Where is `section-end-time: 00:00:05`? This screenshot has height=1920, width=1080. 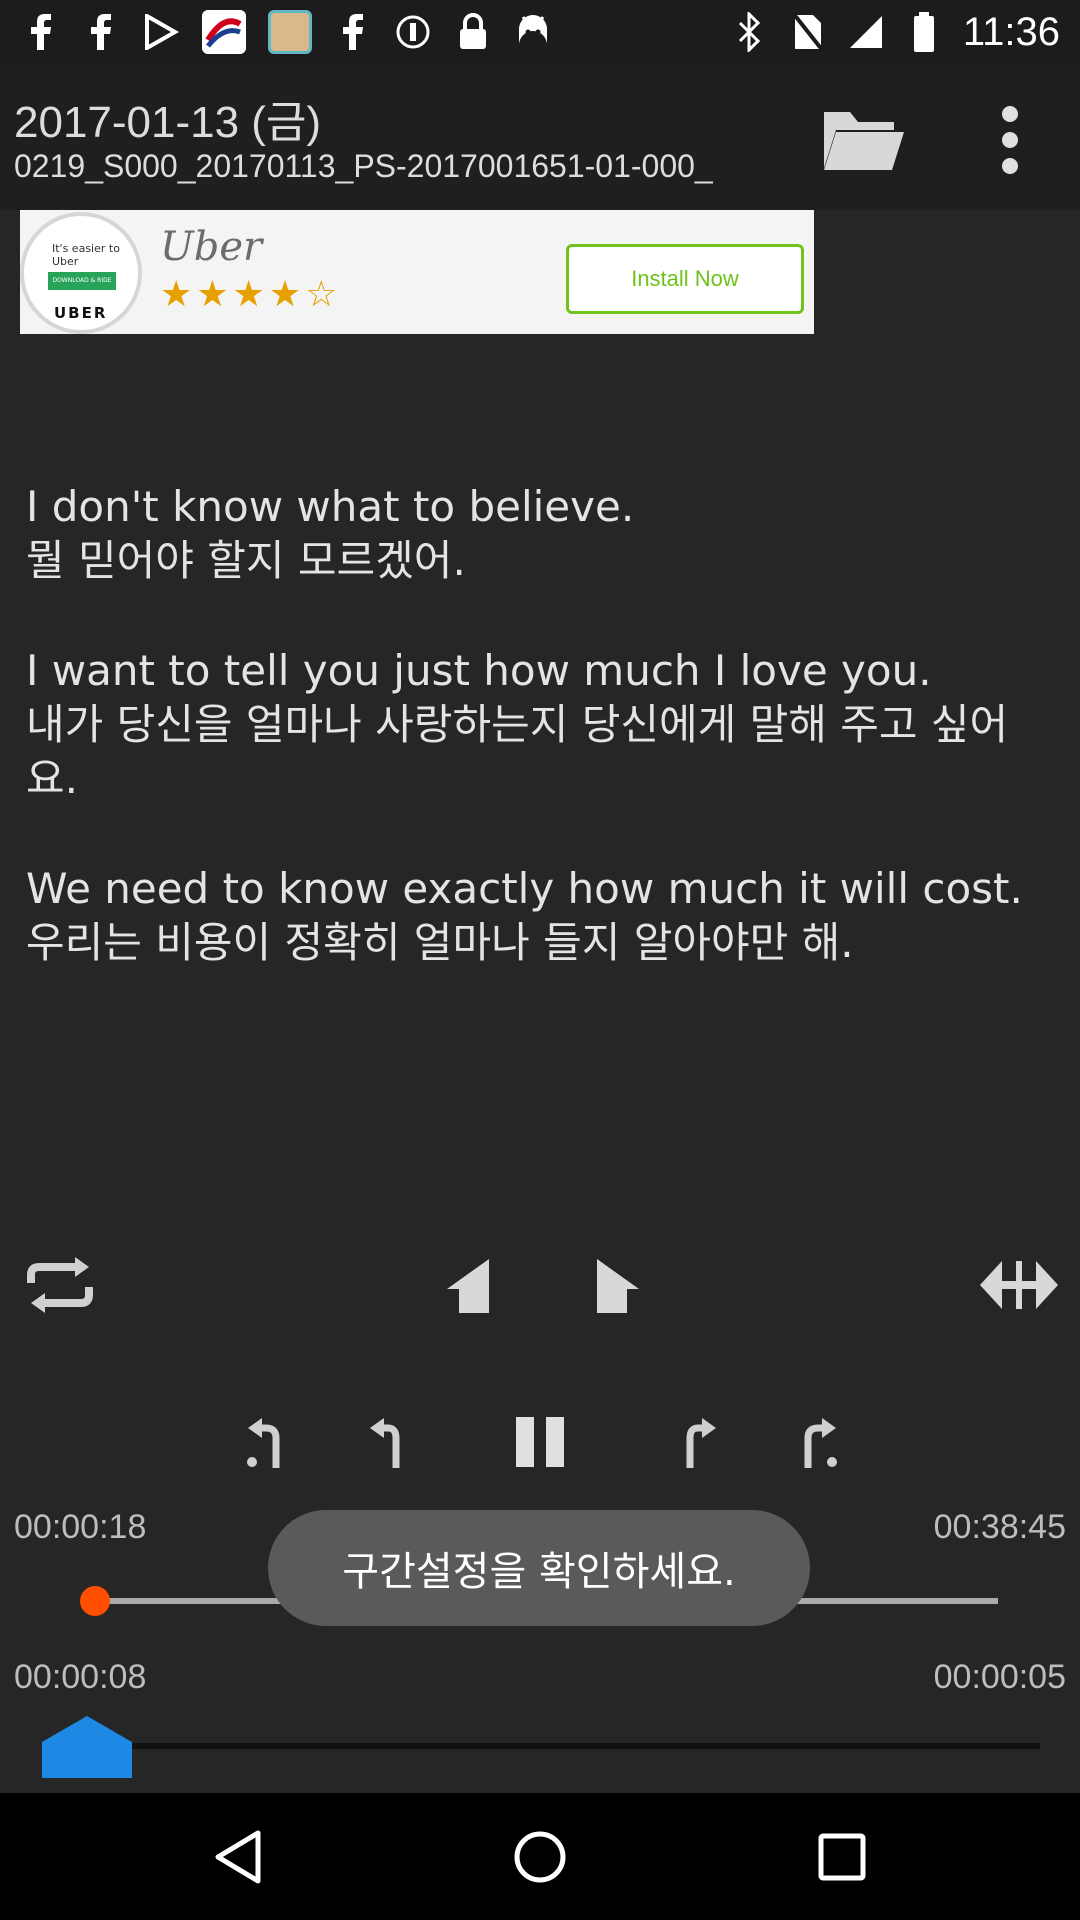
section-end-time: 00:00:05 is located at coordinates (999, 1677).